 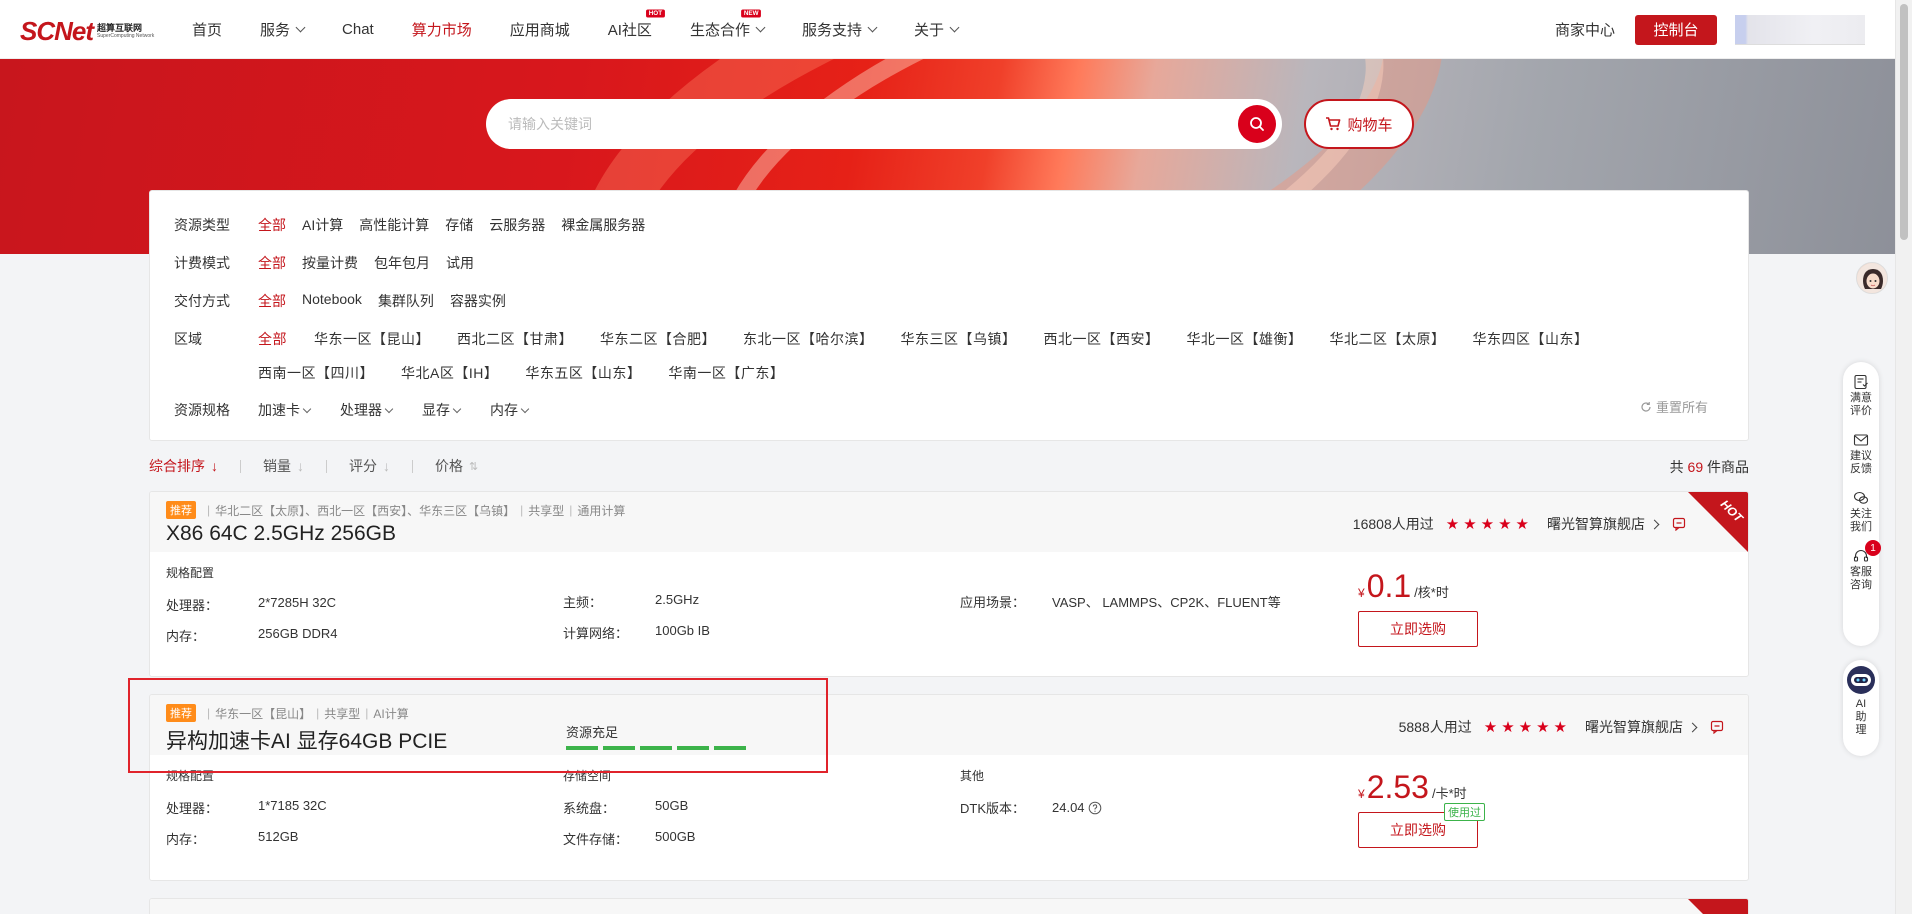 I want to click on filter-option: 容器实例, so click(x=478, y=301).